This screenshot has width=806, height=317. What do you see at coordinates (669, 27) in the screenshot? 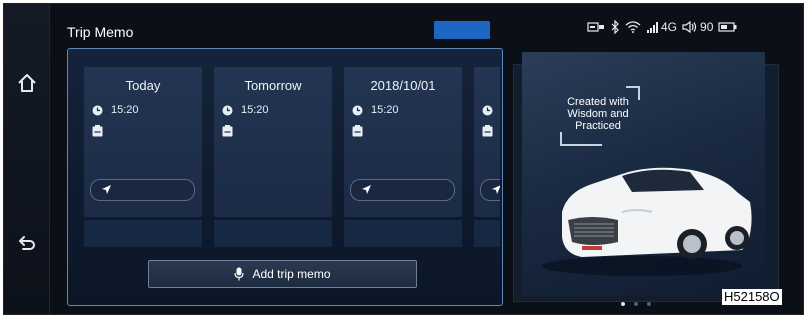
I see `network-type: 4G` at bounding box center [669, 27].